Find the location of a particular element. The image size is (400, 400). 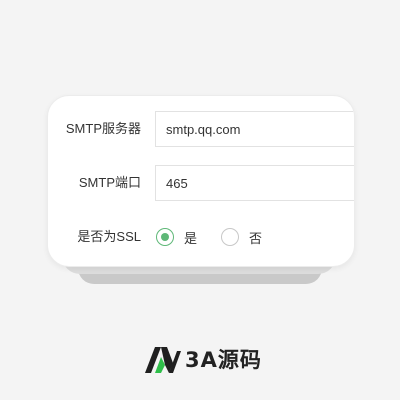

ssl-label: 是否为SSL is located at coordinates (109, 236).